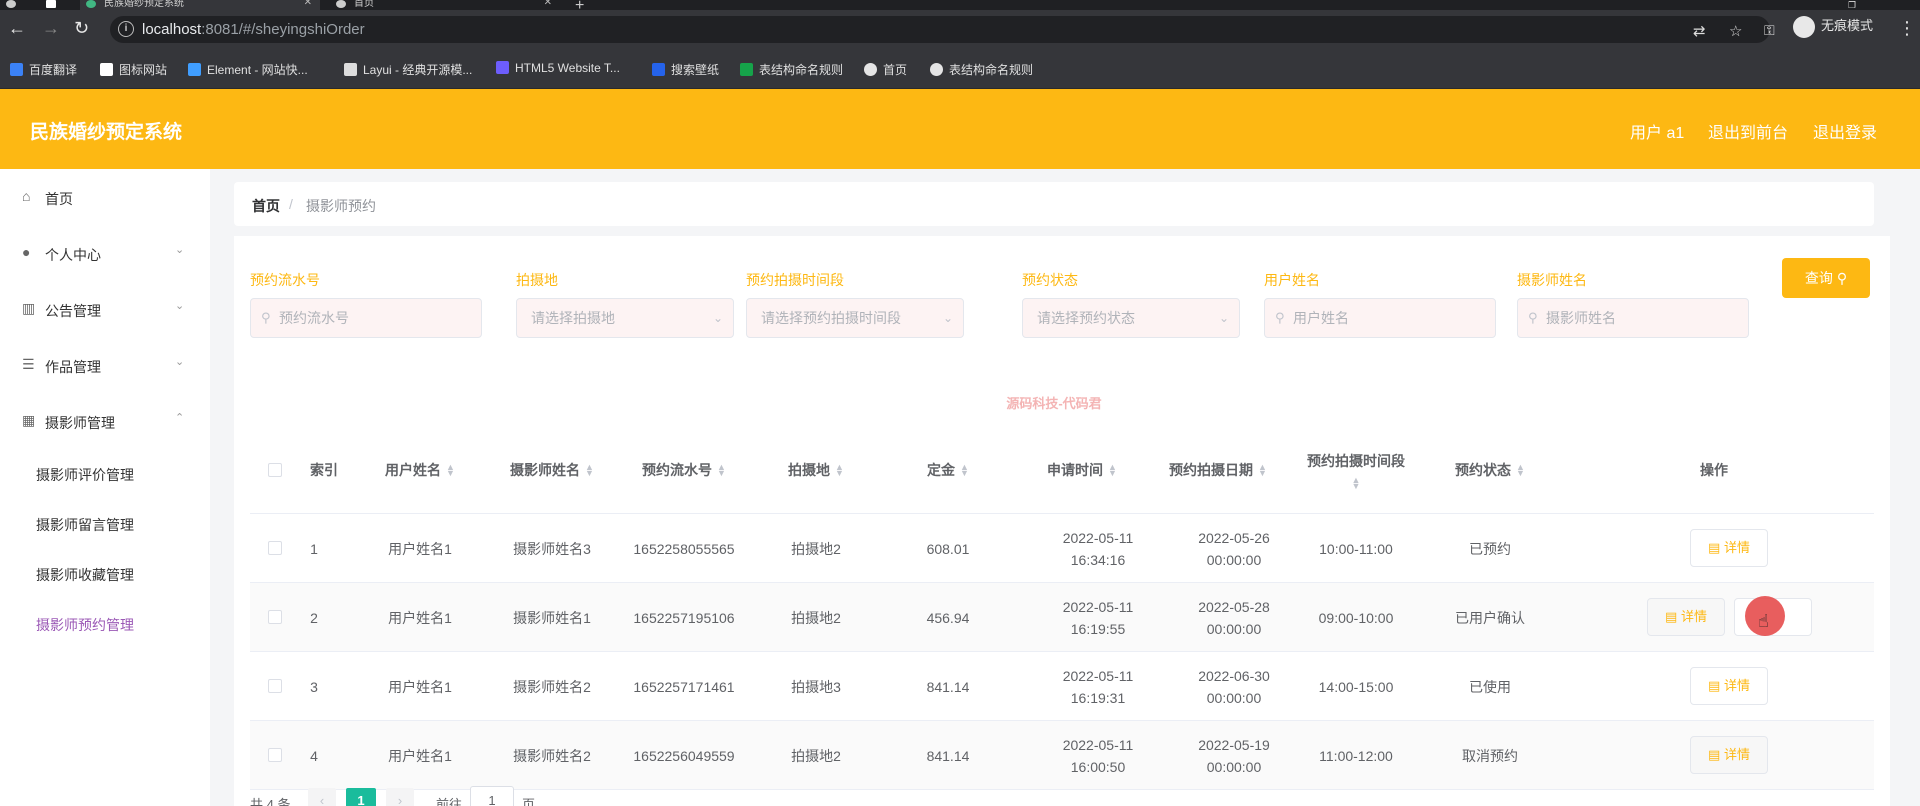 The width and height of the screenshot is (1920, 806). What do you see at coordinates (91, 4) in the screenshot?
I see `vue-icon` at bounding box center [91, 4].